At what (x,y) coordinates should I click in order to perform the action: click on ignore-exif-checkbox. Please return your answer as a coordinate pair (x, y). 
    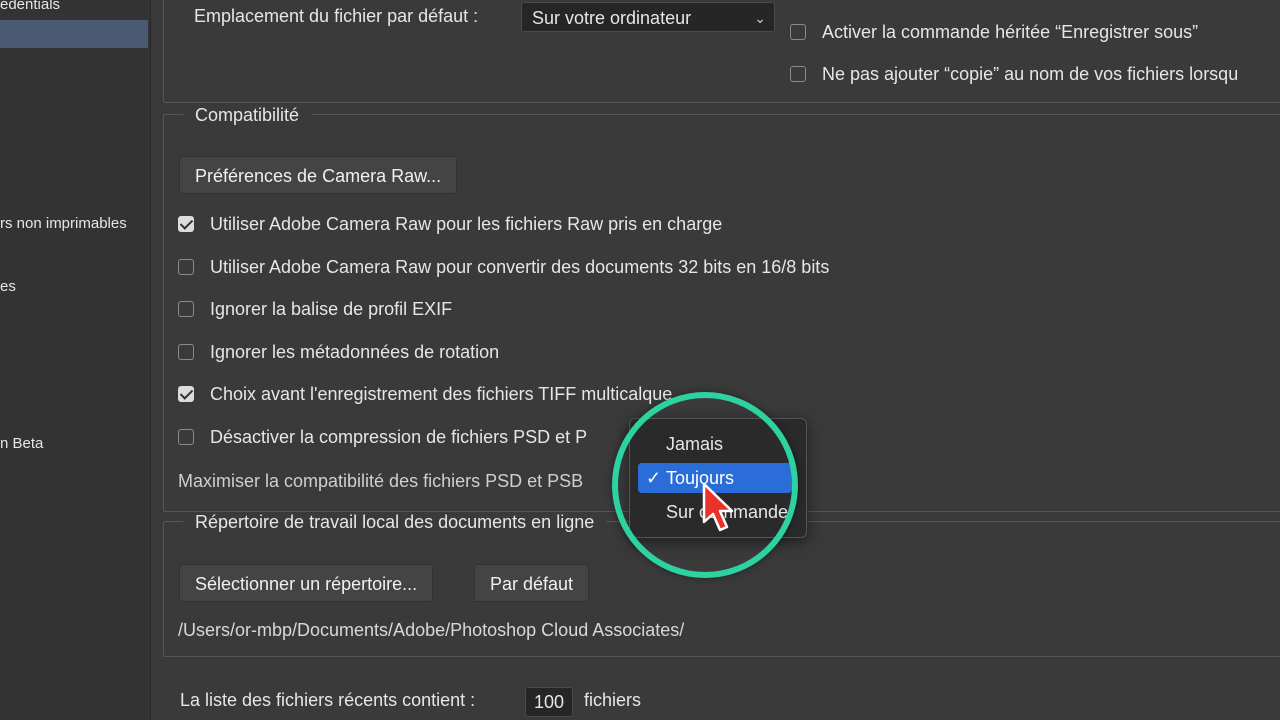
    Looking at the image, I should click on (186, 309).